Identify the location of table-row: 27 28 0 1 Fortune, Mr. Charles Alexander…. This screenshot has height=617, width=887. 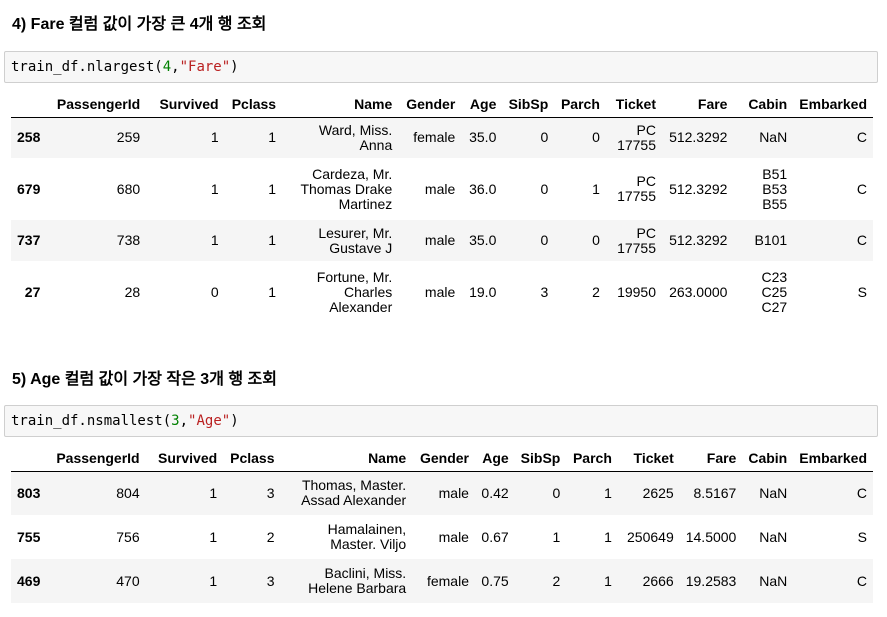
(442, 292).